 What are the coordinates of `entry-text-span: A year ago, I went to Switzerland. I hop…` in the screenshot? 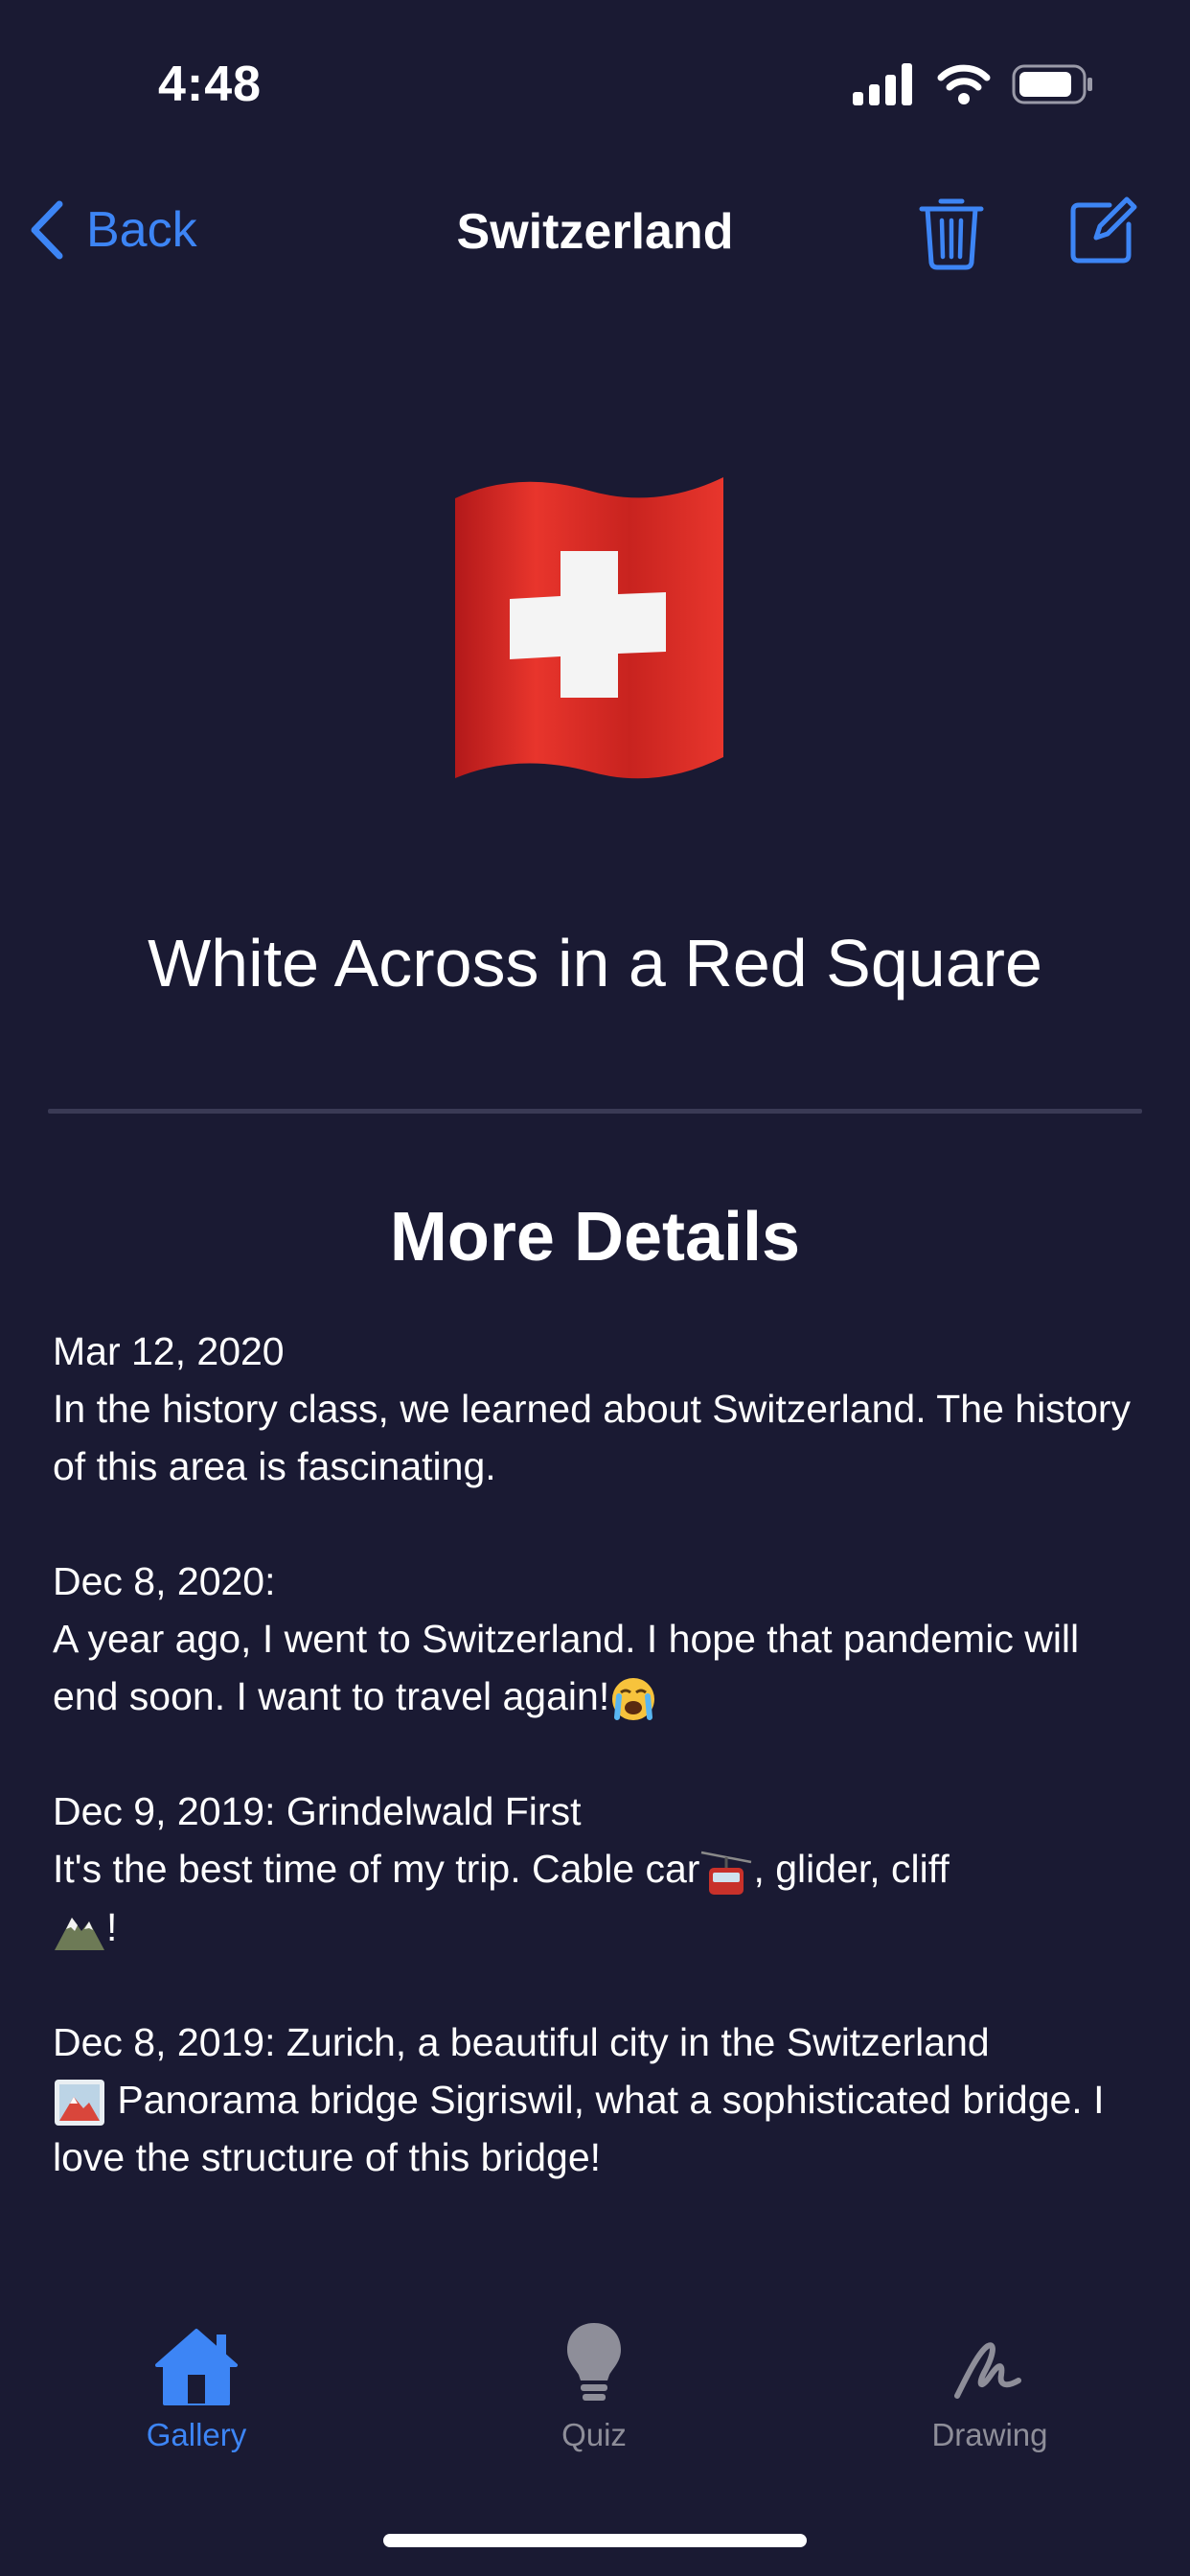 It's located at (567, 1667).